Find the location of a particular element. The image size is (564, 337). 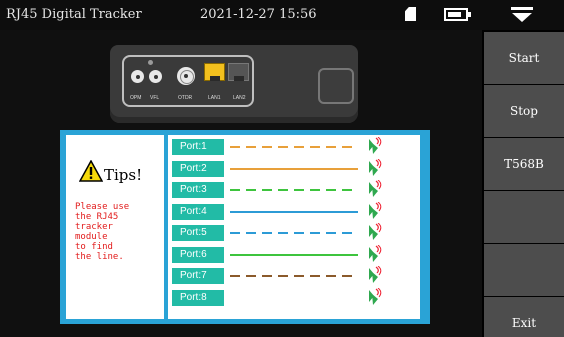

stop-button: Stop is located at coordinates (524, 111).